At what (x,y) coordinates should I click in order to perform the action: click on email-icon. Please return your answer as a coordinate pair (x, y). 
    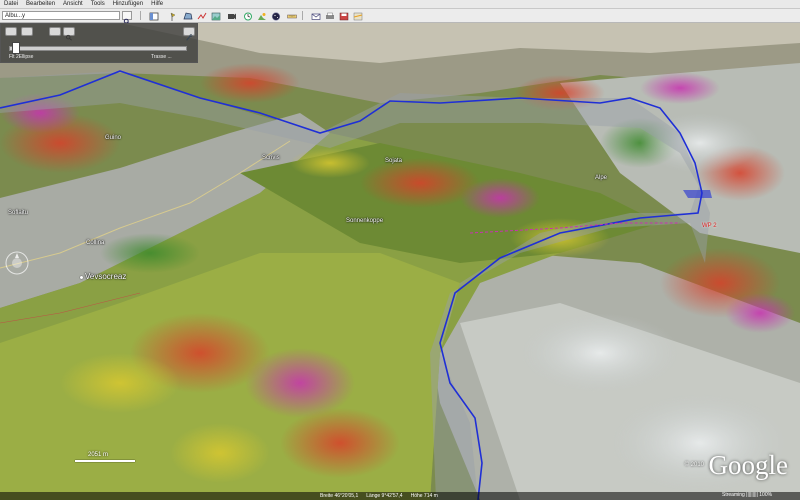
    Looking at the image, I should click on (316, 16).